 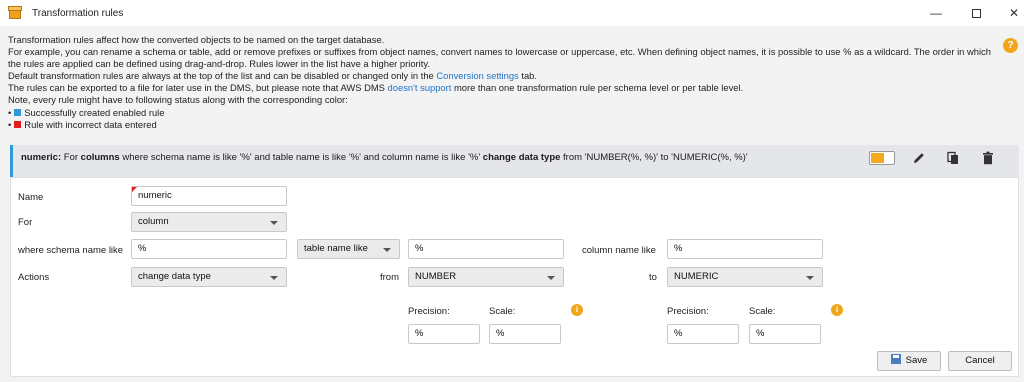 What do you see at coordinates (503, 125) in the screenshot?
I see `legend-error: • Rule with incorrect data entered` at bounding box center [503, 125].